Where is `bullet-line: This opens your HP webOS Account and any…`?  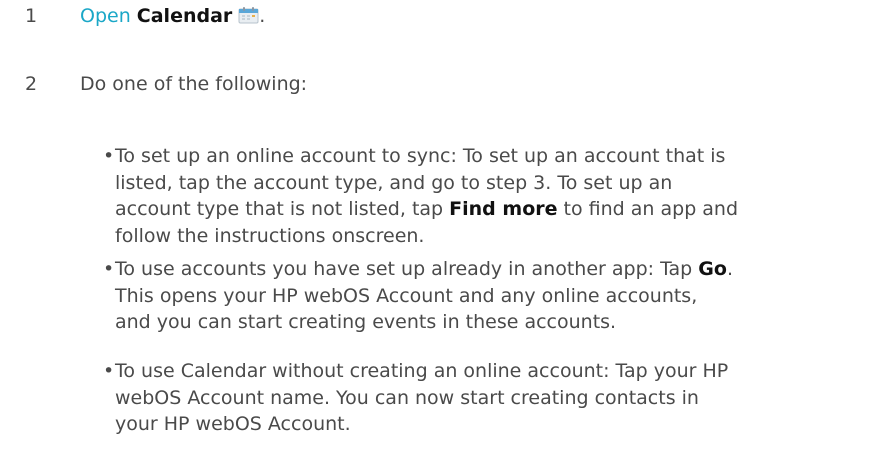 bullet-line: This opens your HP webOS Account and any… is located at coordinates (406, 295).